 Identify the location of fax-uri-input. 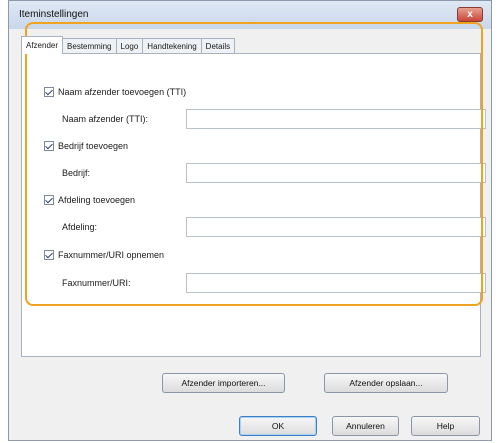
(336, 283).